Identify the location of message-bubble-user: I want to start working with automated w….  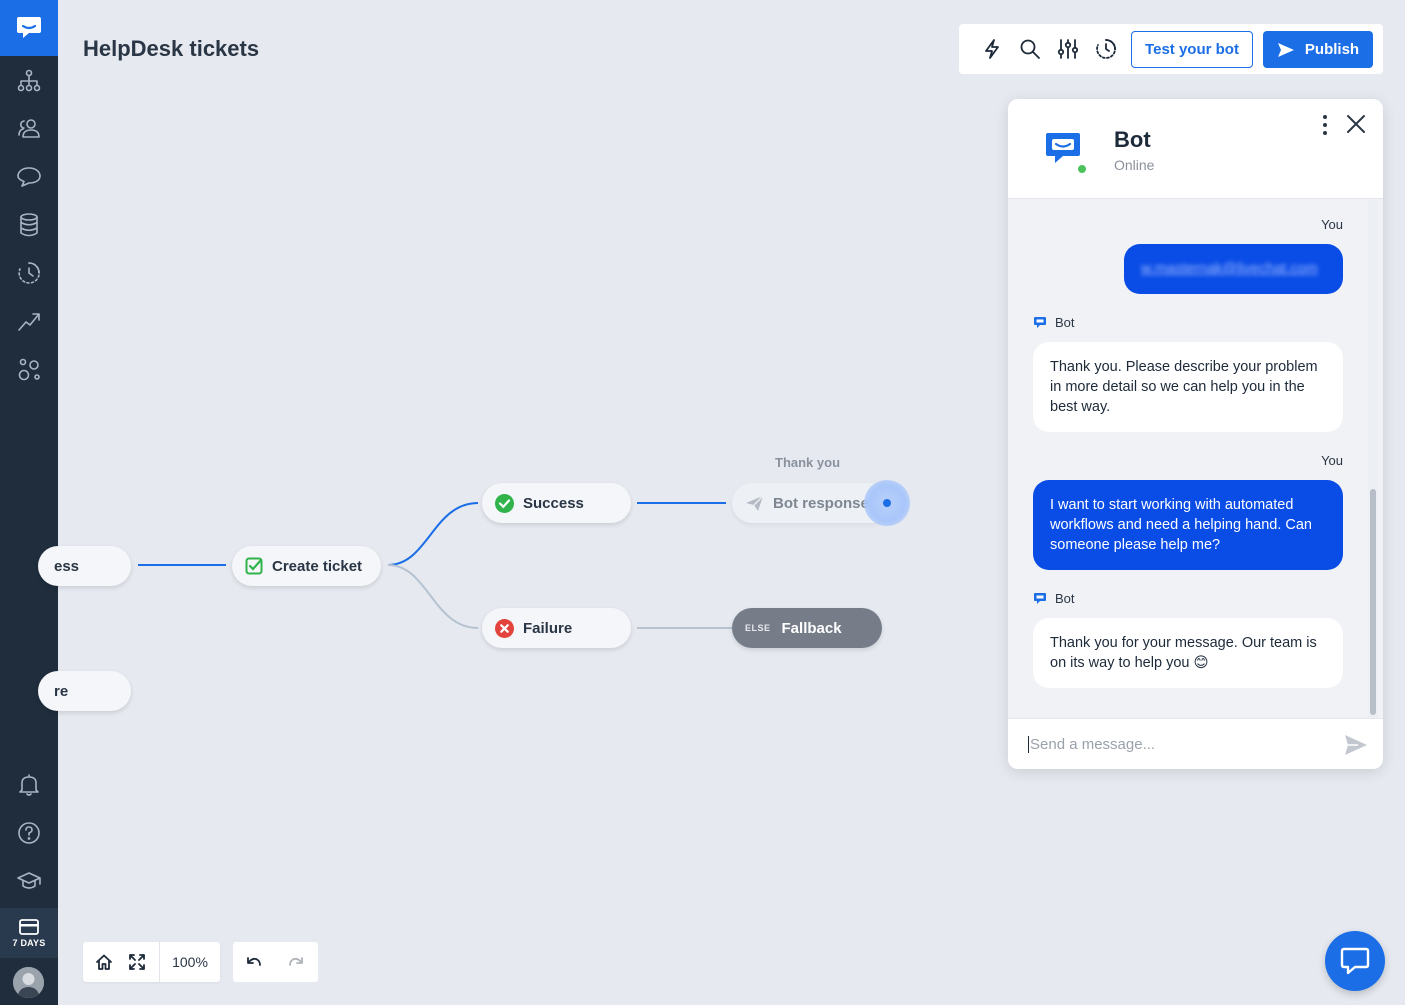
(1188, 525).